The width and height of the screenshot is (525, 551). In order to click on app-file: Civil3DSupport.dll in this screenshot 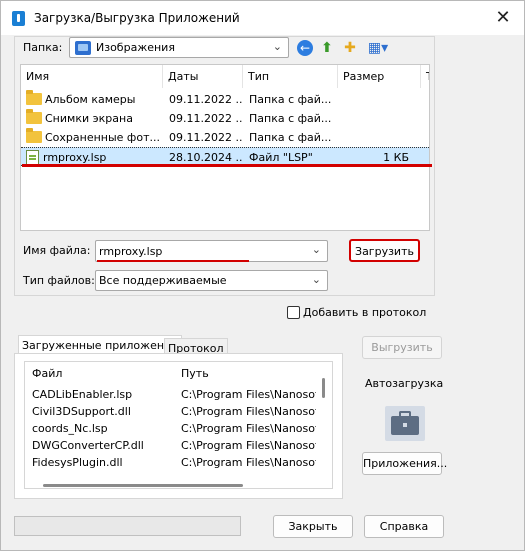, I will do `click(81, 411)`.